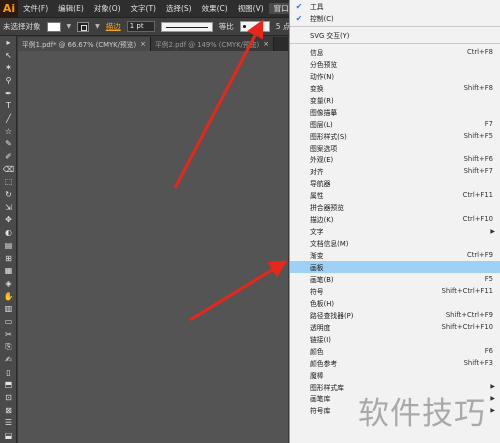  I want to click on tool-17-icon: ⊞, so click(8, 258).